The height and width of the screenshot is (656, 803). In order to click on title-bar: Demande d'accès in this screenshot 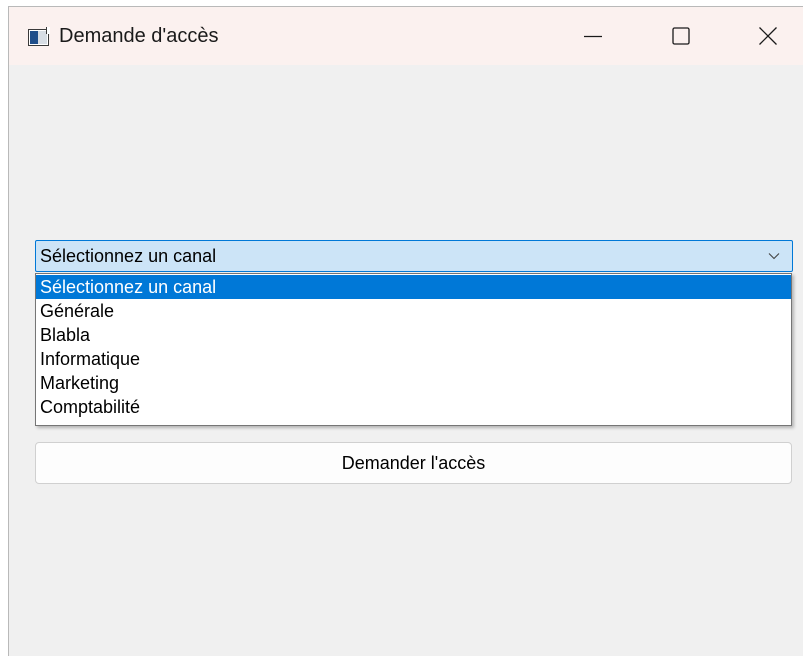, I will do `click(406, 36)`.